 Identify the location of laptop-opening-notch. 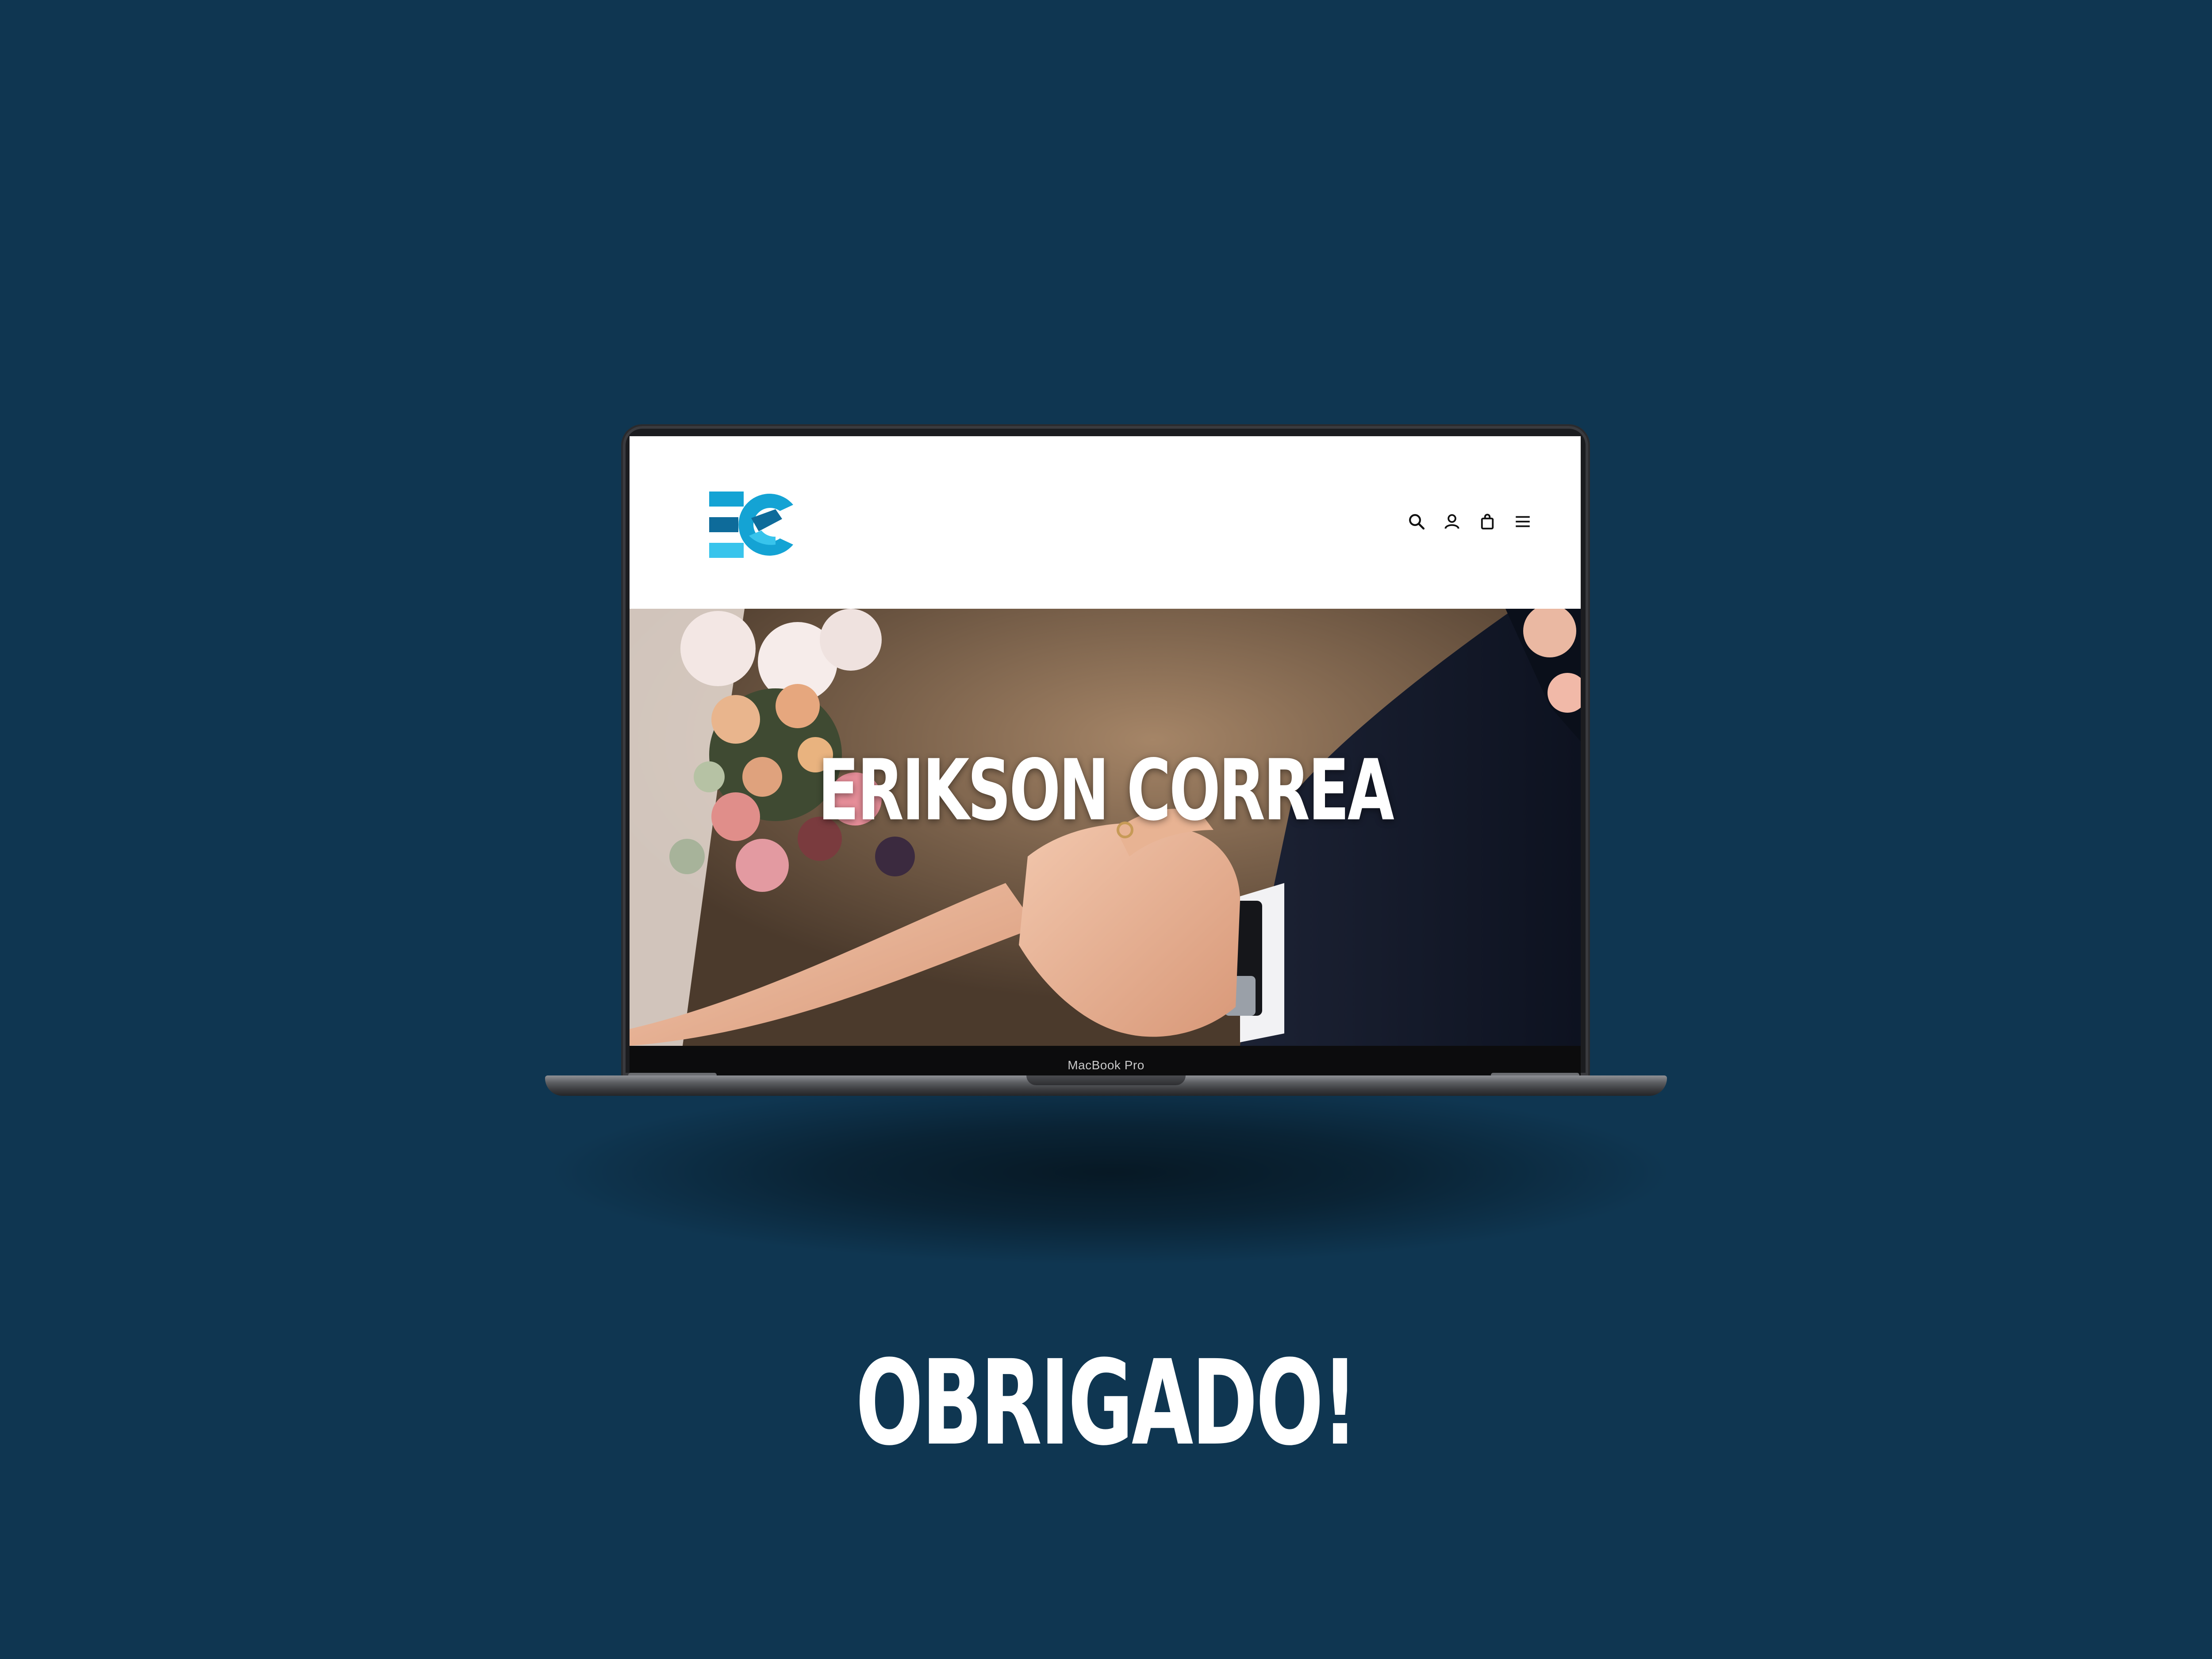
(1106, 1080).